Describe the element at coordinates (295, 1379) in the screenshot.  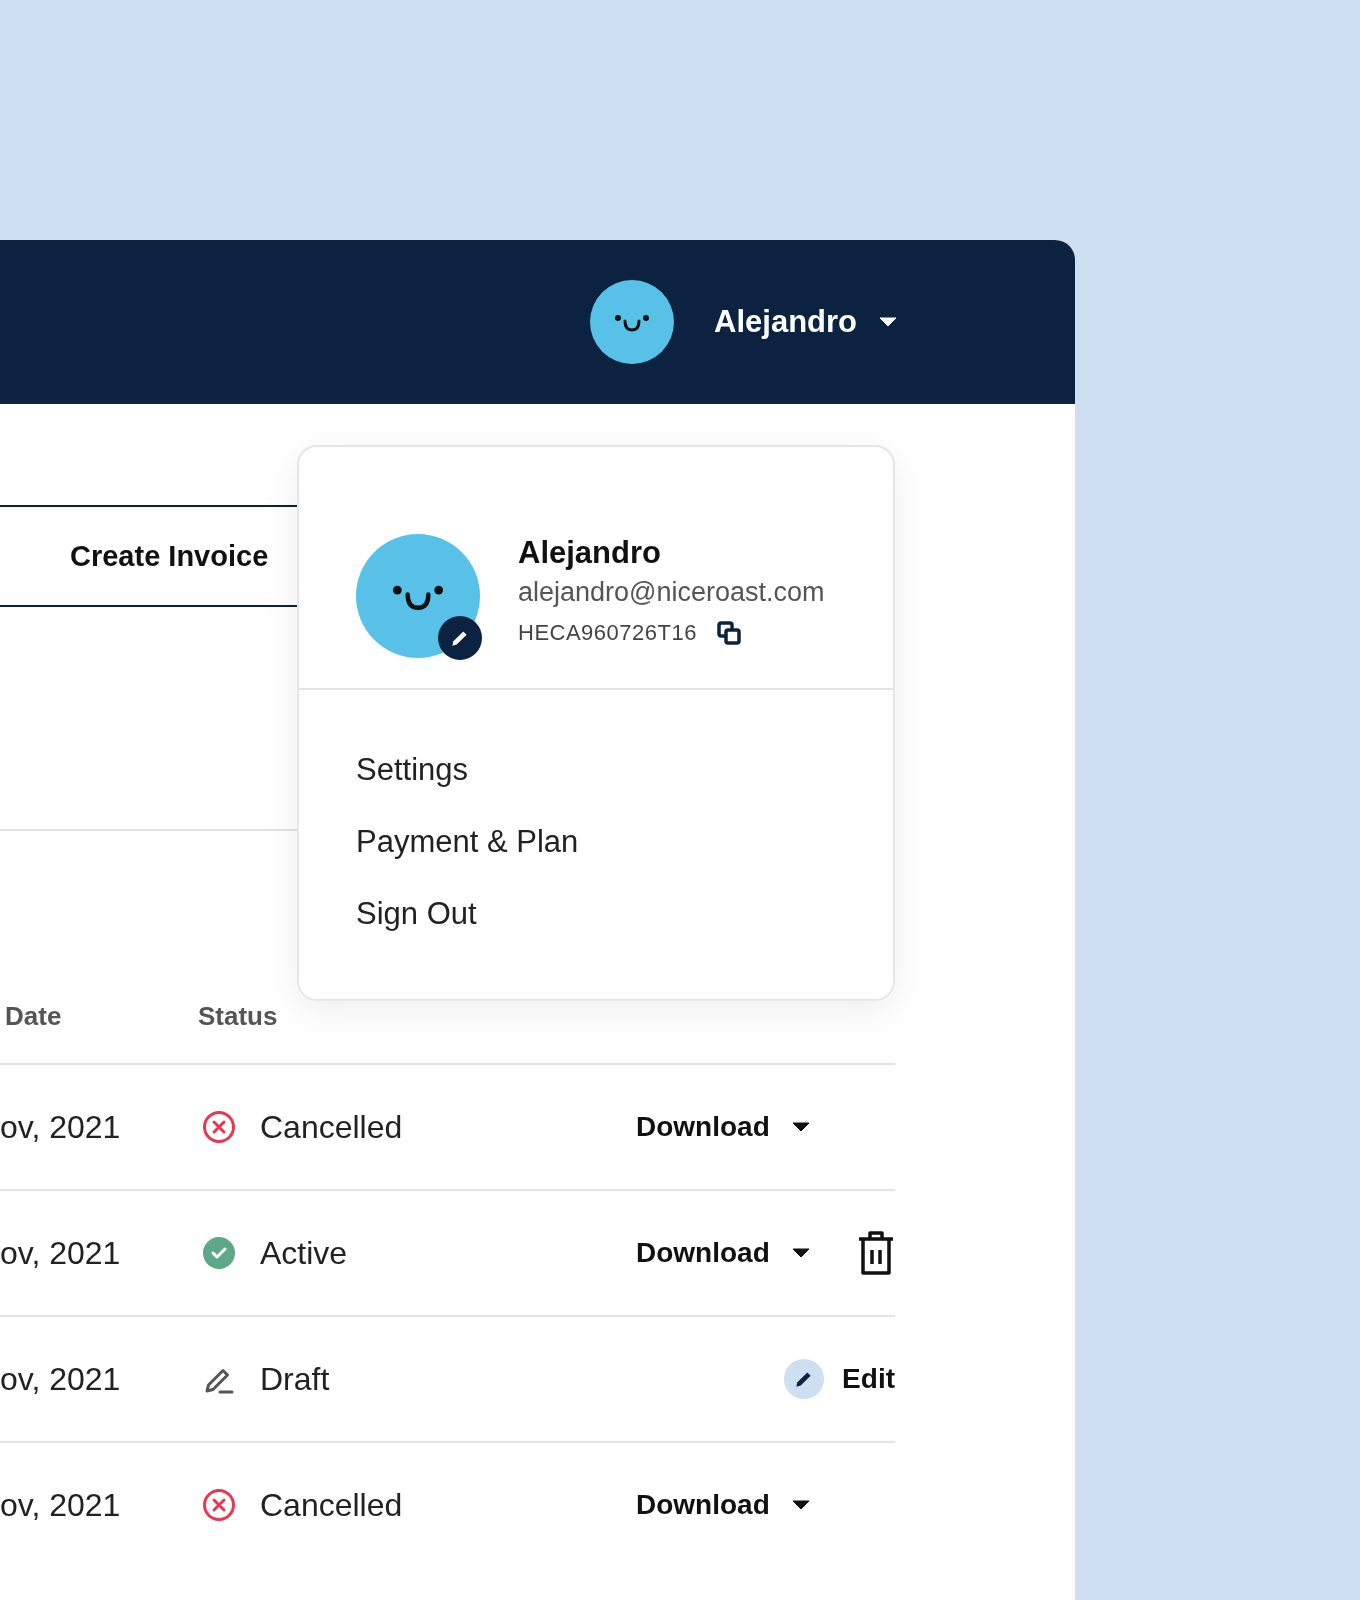
I see `status-text: Draft` at that location.